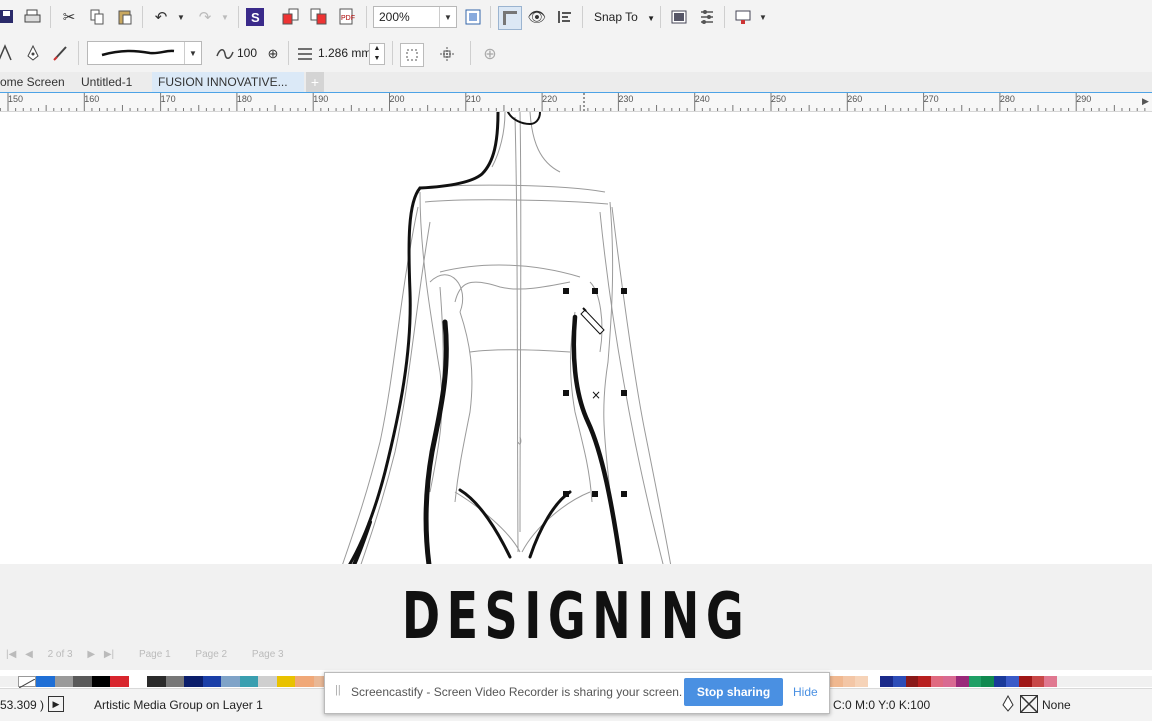 This screenshot has width=1152, height=721. What do you see at coordinates (624, 17) in the screenshot?
I see `snap-to-menu: Snap To ▼` at bounding box center [624, 17].